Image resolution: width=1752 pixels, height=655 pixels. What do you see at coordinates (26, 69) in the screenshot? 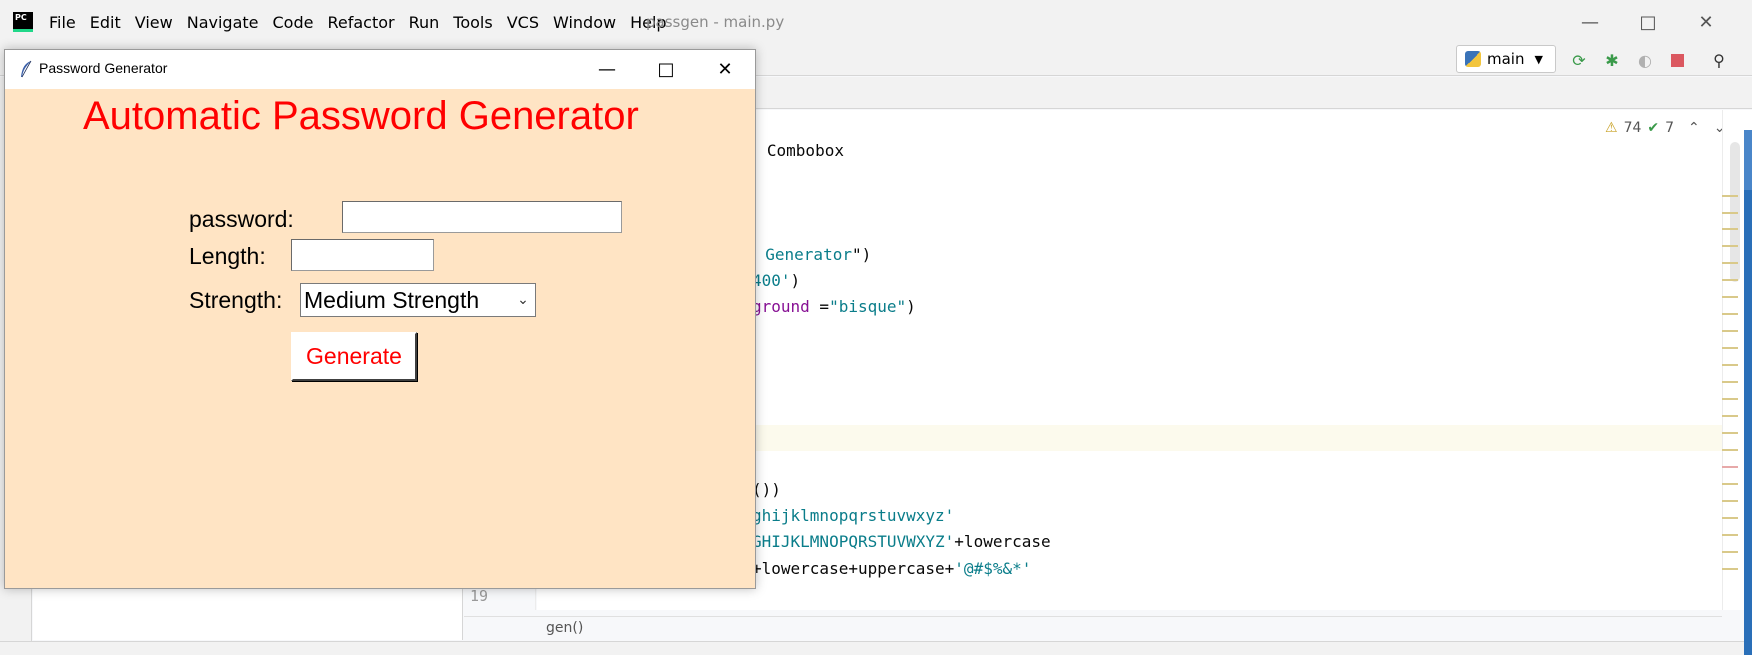
I see `feather-icon` at bounding box center [26, 69].